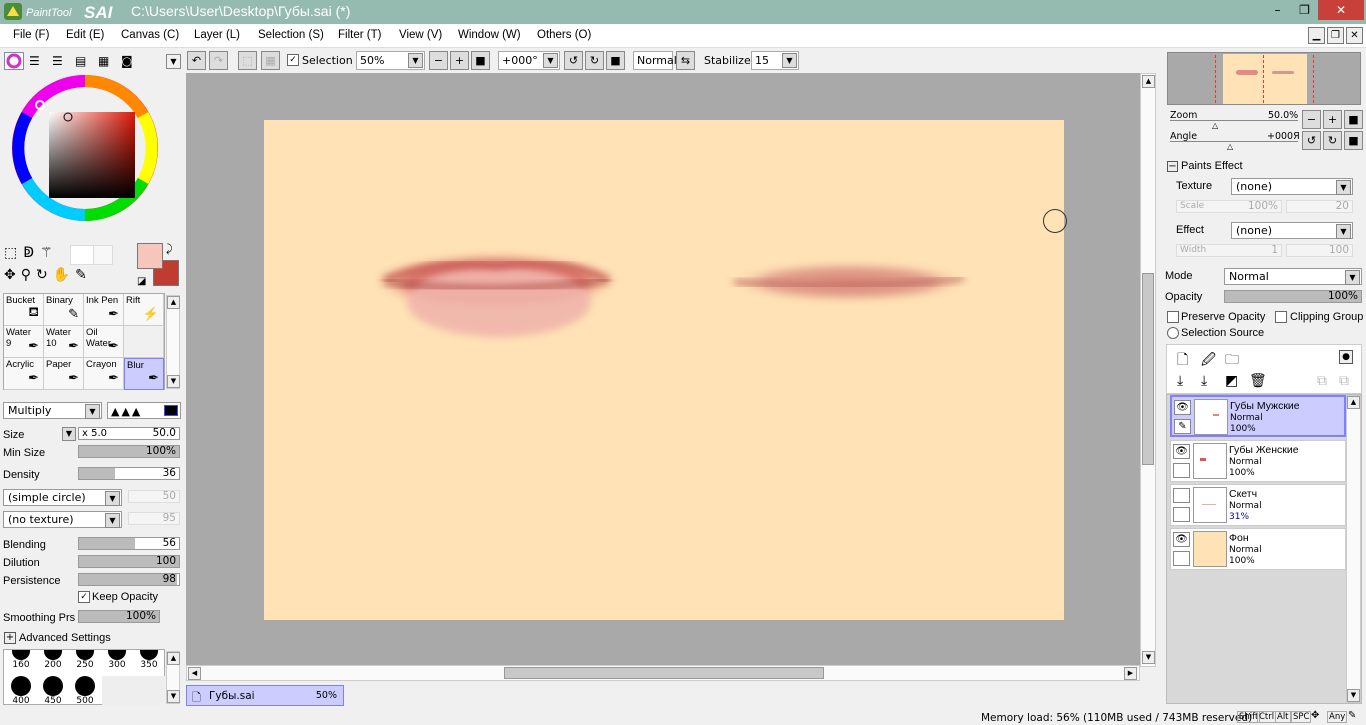 Image resolution: width=1366 pixels, height=725 pixels. I want to click on hscroll-thumb, so click(664, 673).